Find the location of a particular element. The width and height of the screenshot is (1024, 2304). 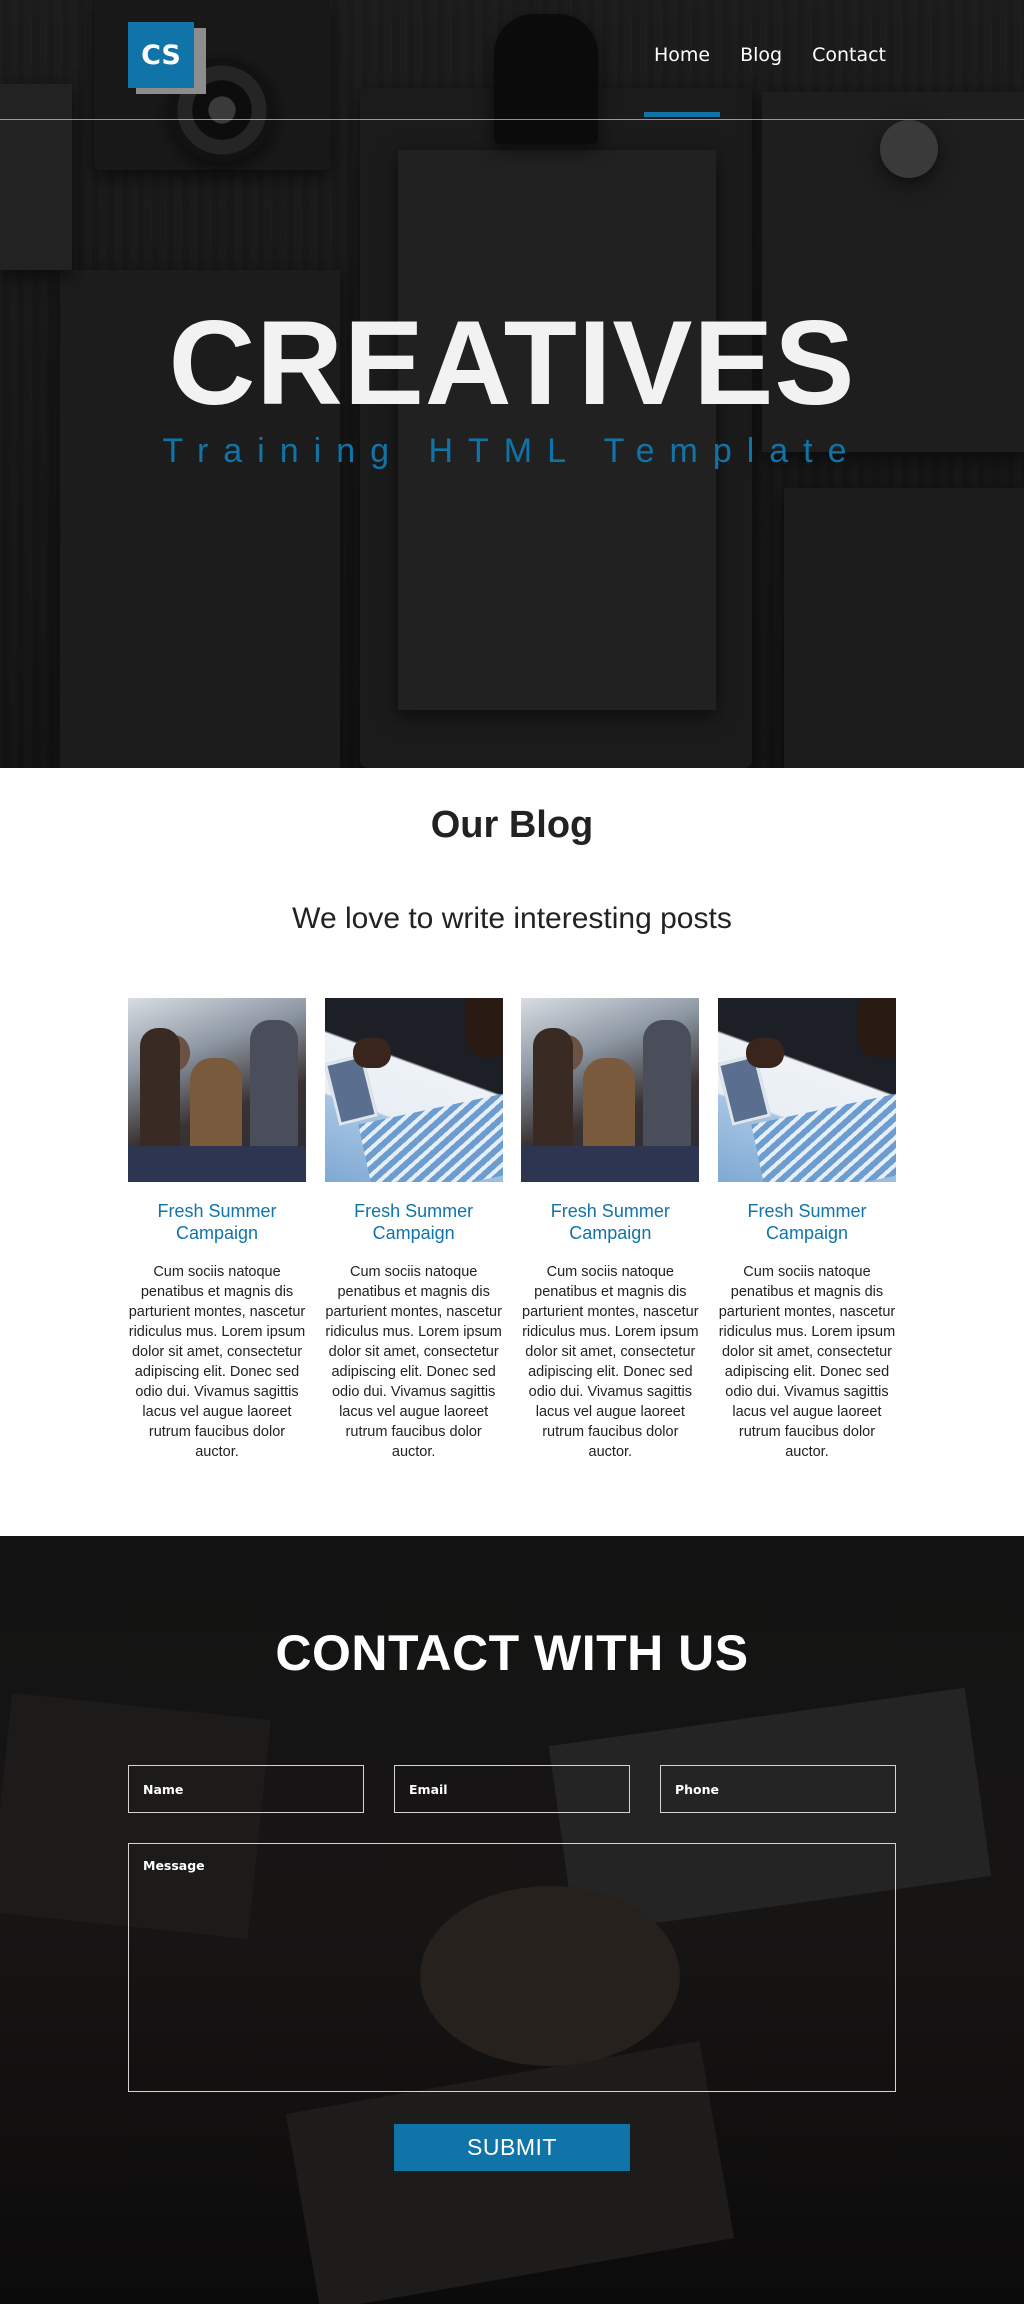

logo-text: CS is located at coordinates (161, 55).